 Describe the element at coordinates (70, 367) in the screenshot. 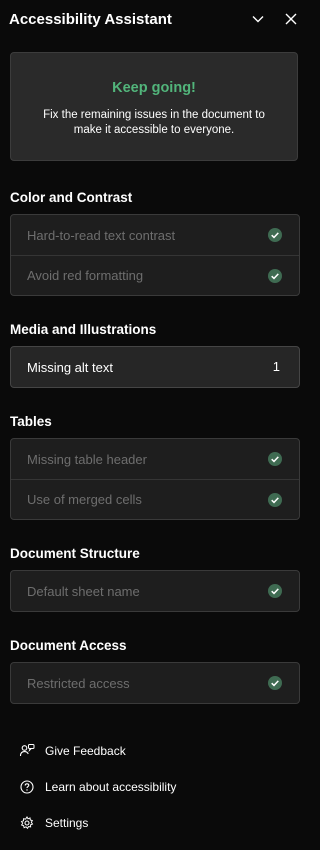

I see `issue-label: Missing alt text` at that location.